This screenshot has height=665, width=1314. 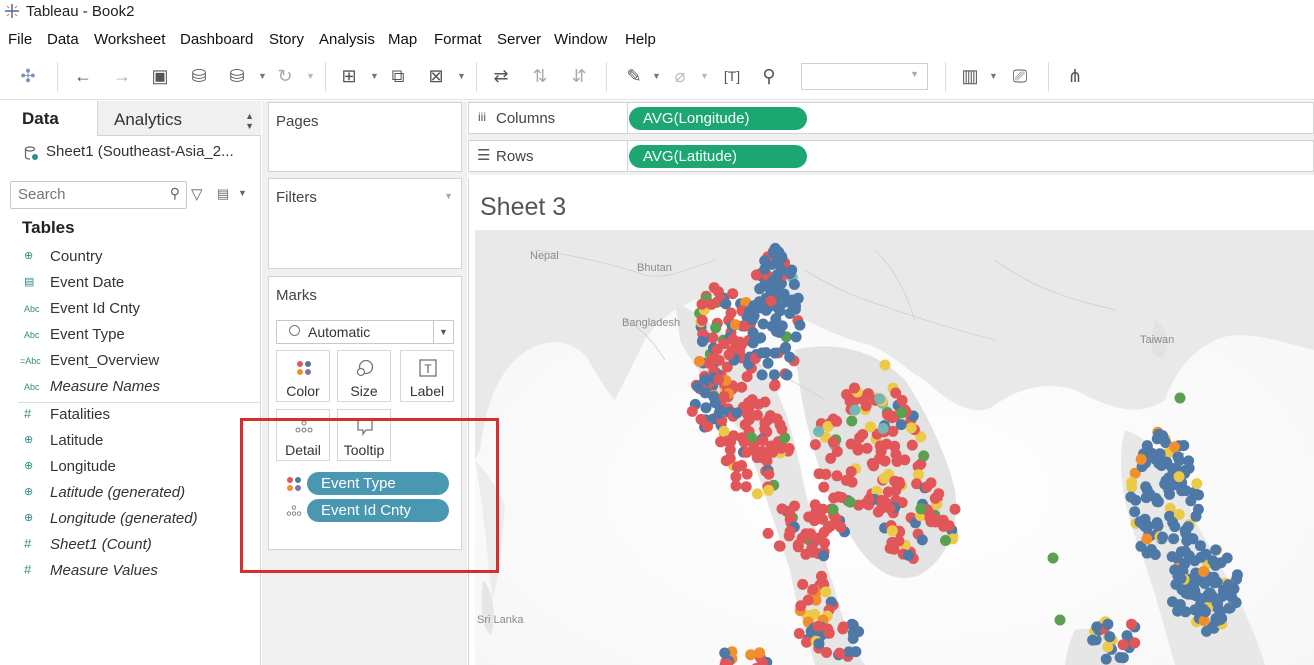 What do you see at coordinates (718, 156) in the screenshot?
I see `avg-latitude-pill: AVG(Latitude)` at bounding box center [718, 156].